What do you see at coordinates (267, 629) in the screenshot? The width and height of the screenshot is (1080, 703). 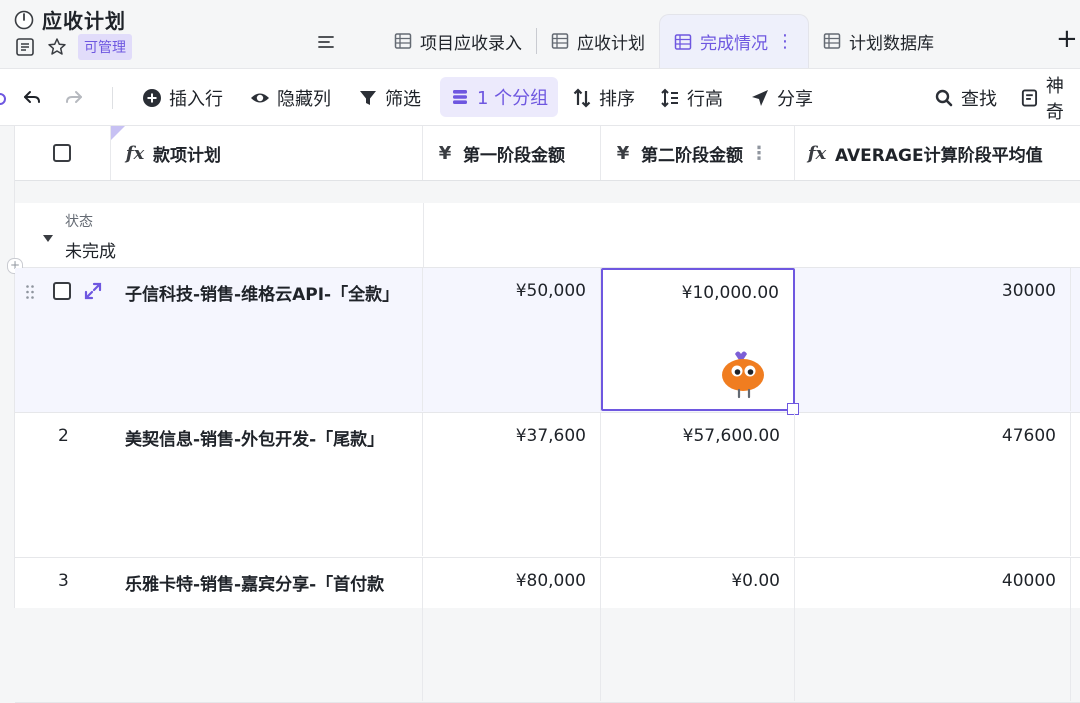 I see `plan-cell: 乐雅卡特-销售-嘉宾分享-「首付款` at bounding box center [267, 629].